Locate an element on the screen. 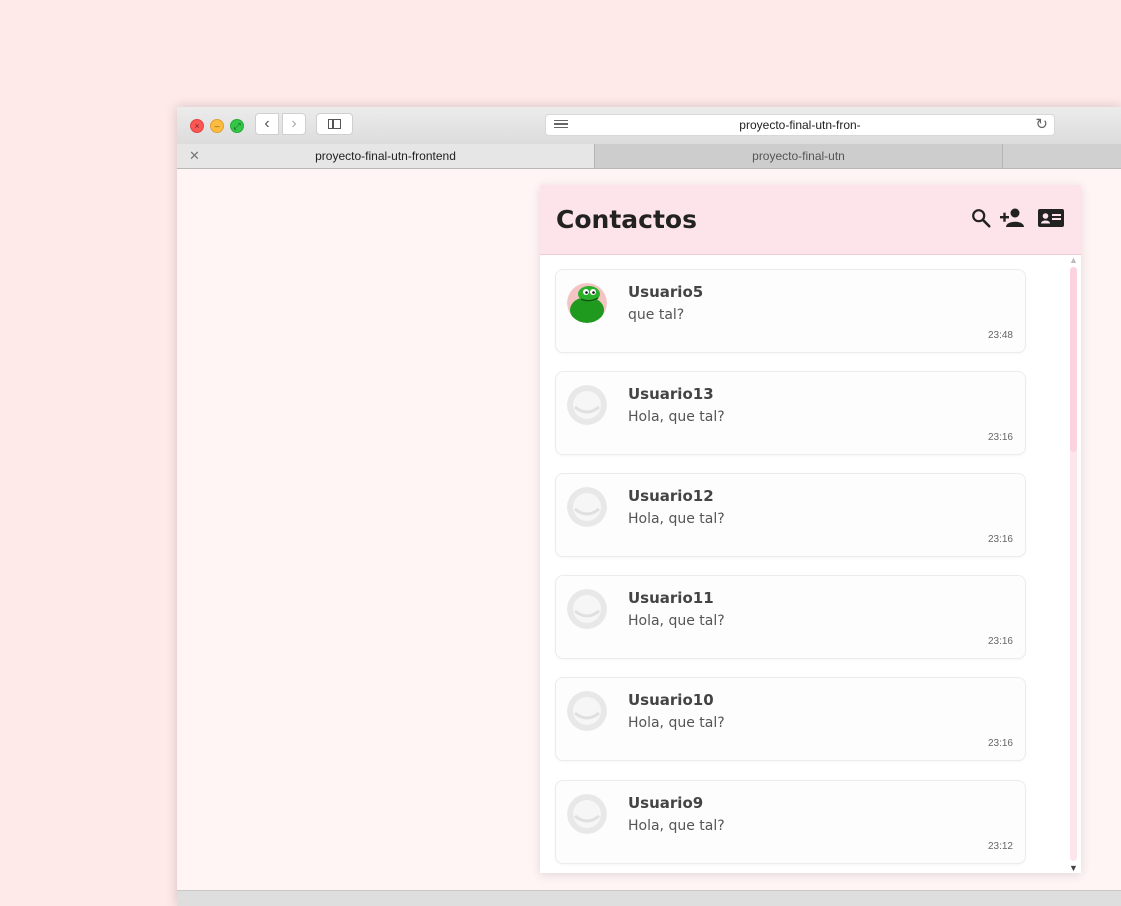 This screenshot has width=1121, height=906. address-url: proyecto-final-utn-fron- is located at coordinates (800, 125).